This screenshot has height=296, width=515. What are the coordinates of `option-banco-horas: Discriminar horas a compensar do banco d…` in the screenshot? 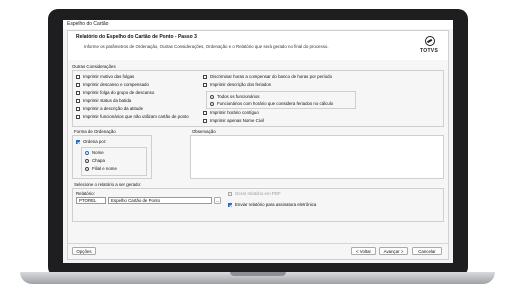 It's located at (279, 78).